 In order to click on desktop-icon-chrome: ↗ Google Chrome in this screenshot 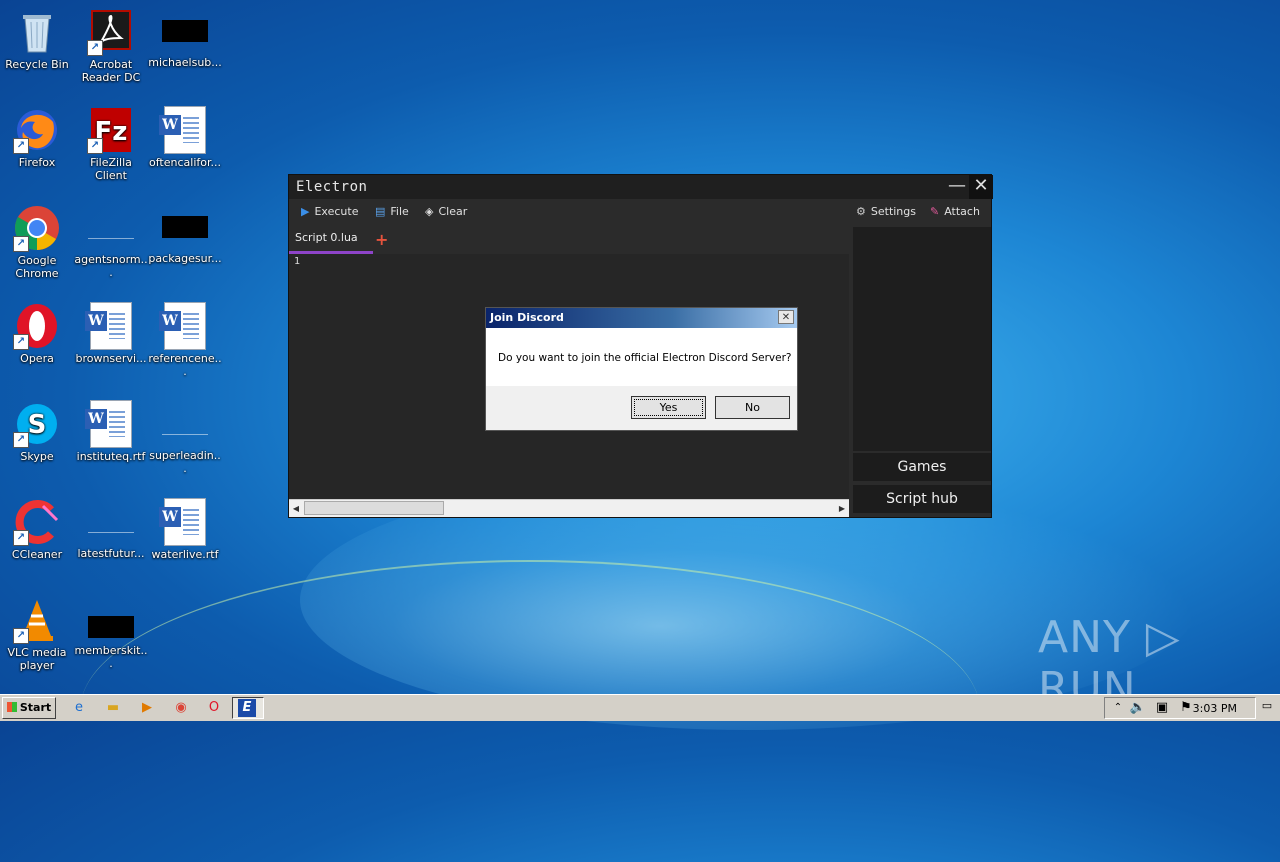, I will do `click(37, 242)`.